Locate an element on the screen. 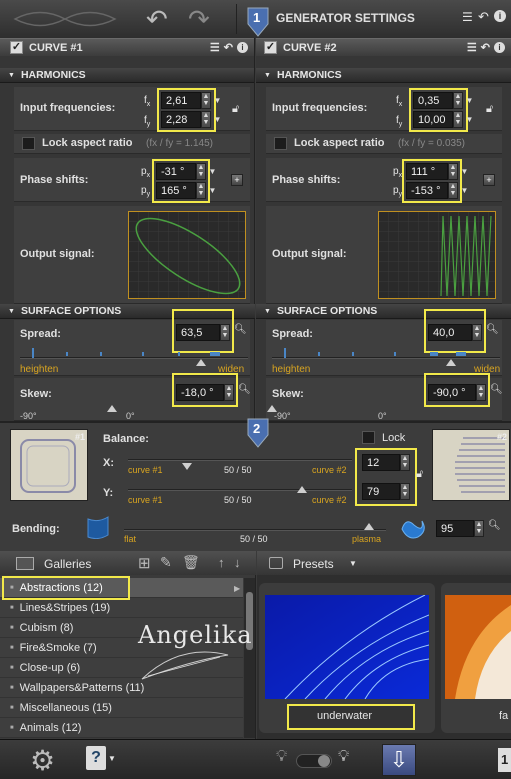 The width and height of the screenshot is (511, 779). lightbulb-on-icon: 💡︎ is located at coordinates (343, 757).